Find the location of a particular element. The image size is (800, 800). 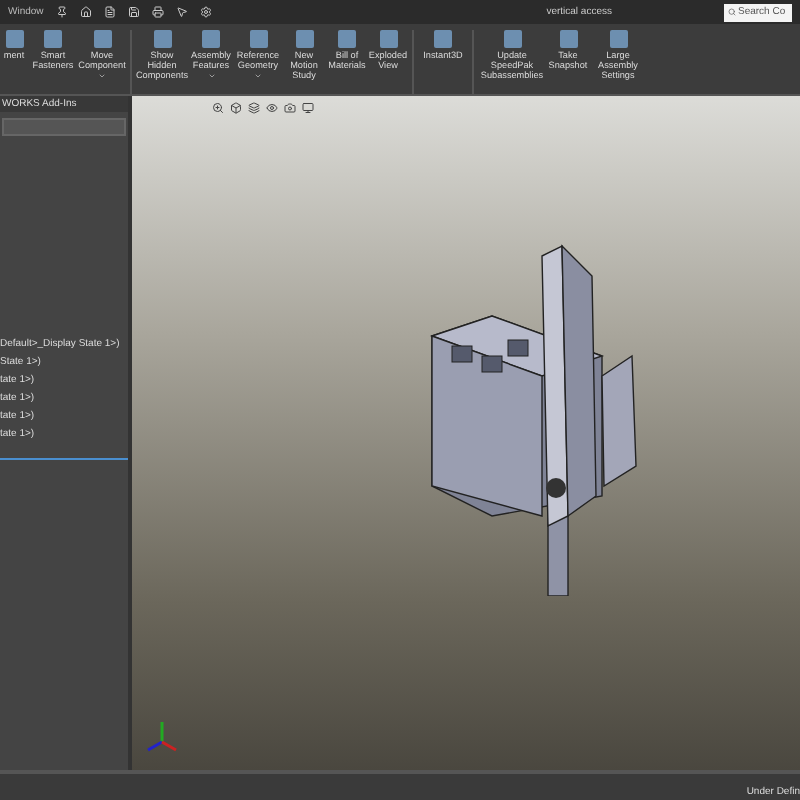

save-icon is located at coordinates (133, 12).